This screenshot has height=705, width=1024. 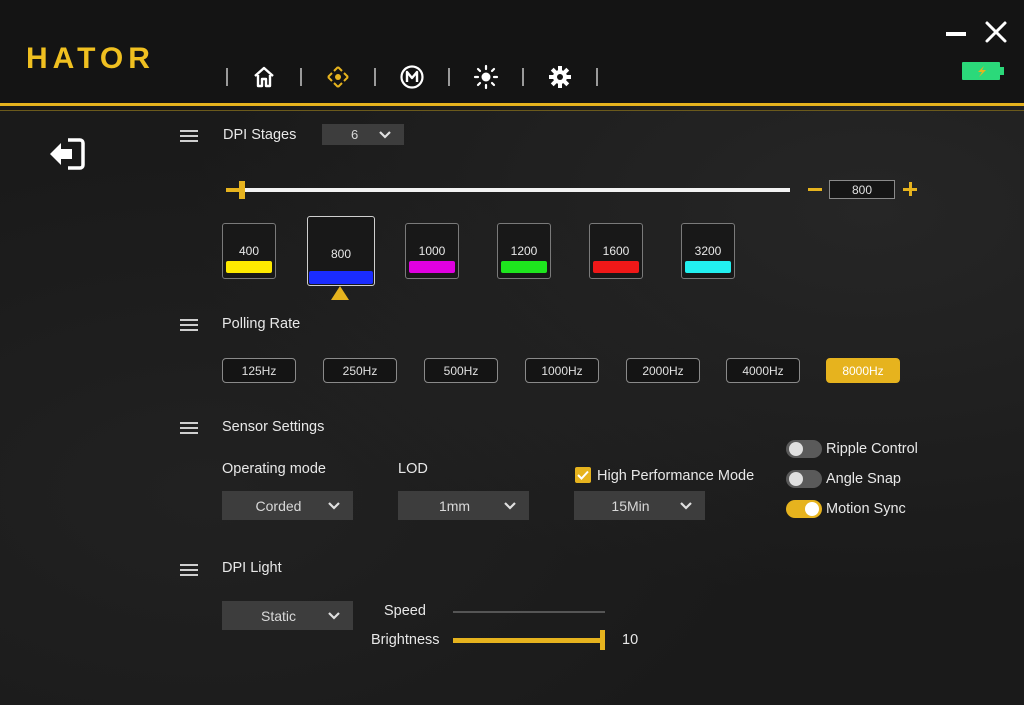 What do you see at coordinates (259, 370) in the screenshot?
I see `polling-rate-125hz: 125Hz` at bounding box center [259, 370].